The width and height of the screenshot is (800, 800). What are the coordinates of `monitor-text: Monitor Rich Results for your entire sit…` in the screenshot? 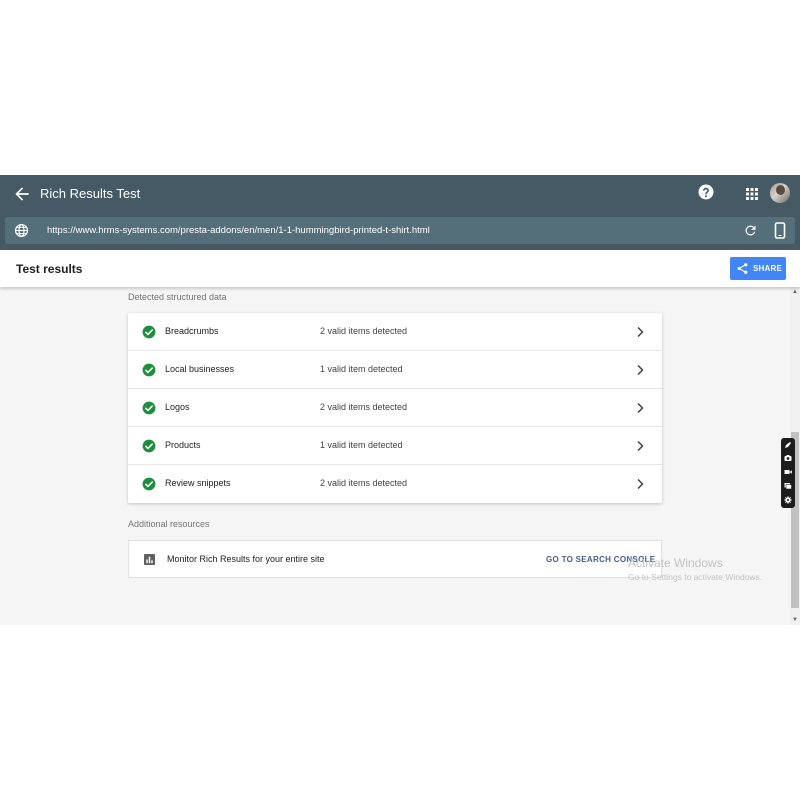 It's located at (246, 559).